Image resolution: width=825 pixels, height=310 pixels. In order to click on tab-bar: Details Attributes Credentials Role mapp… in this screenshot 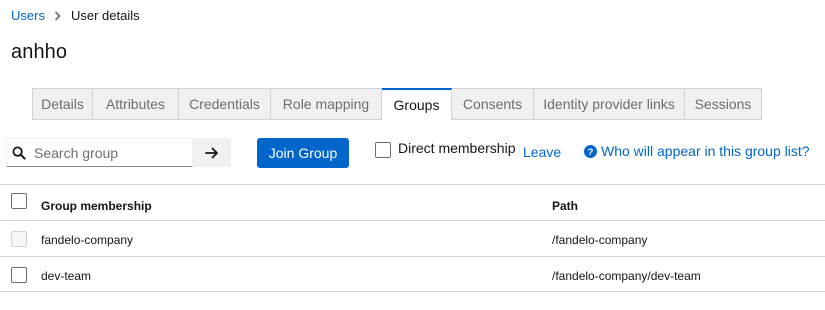, I will do `click(397, 104)`.